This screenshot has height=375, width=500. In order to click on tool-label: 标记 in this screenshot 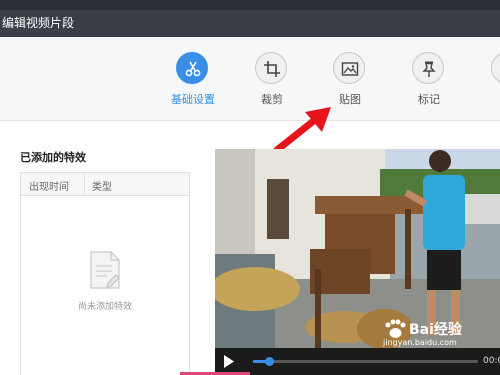, I will do `click(429, 99)`.